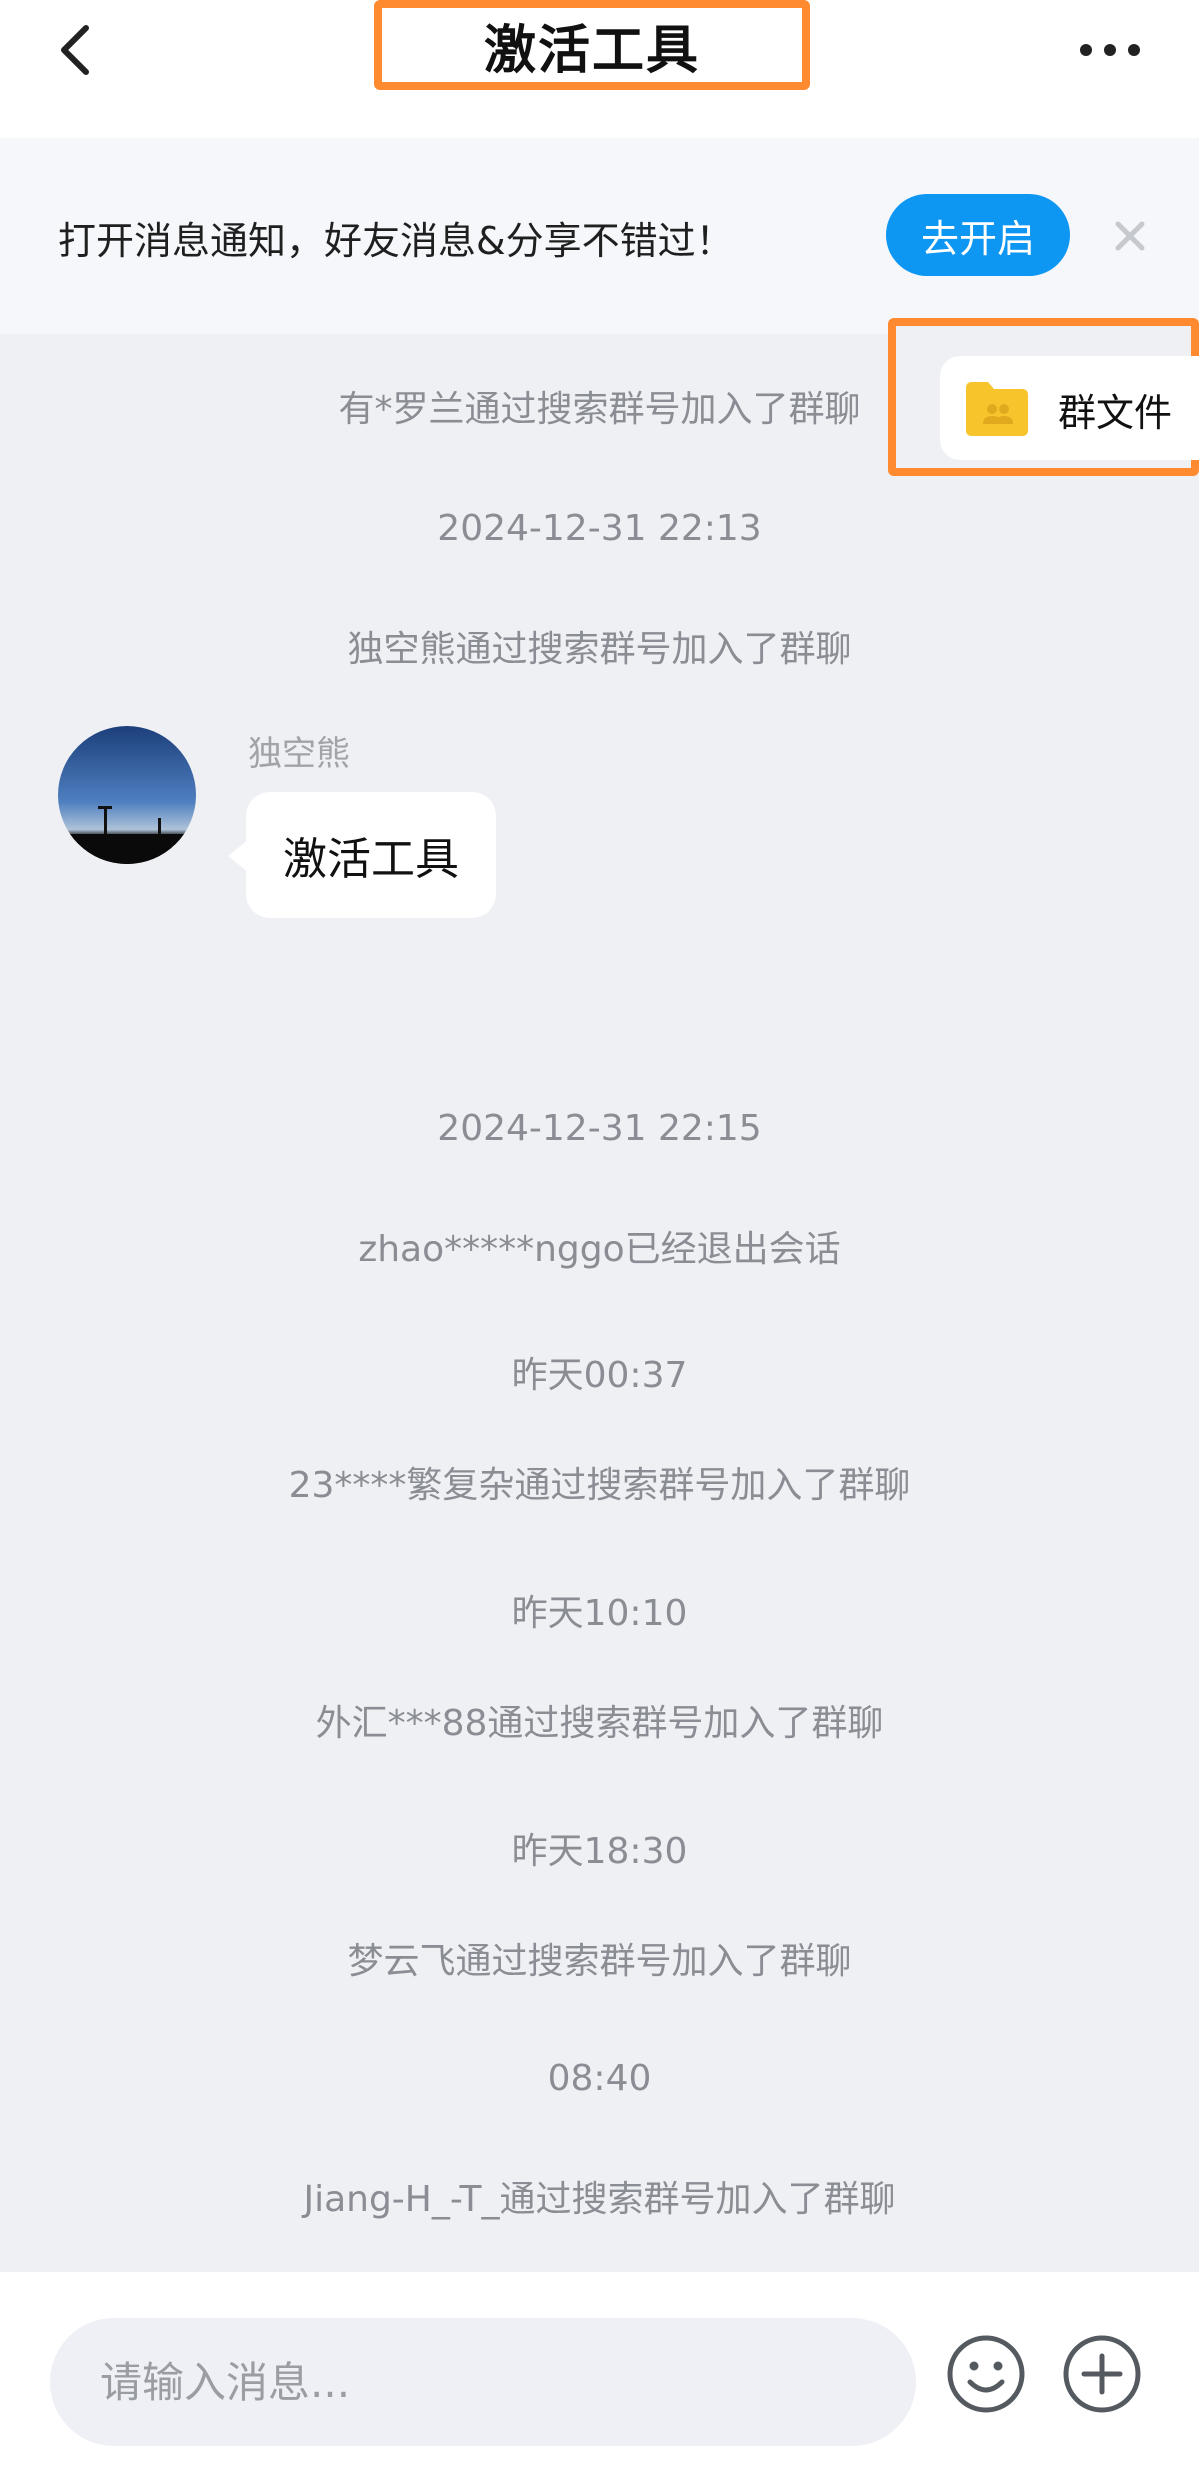 This screenshot has height=2484, width=1199. Describe the element at coordinates (396, 241) in the screenshot. I see `notification-text: 打开消息通知，好友消息&分享不错过！` at that location.